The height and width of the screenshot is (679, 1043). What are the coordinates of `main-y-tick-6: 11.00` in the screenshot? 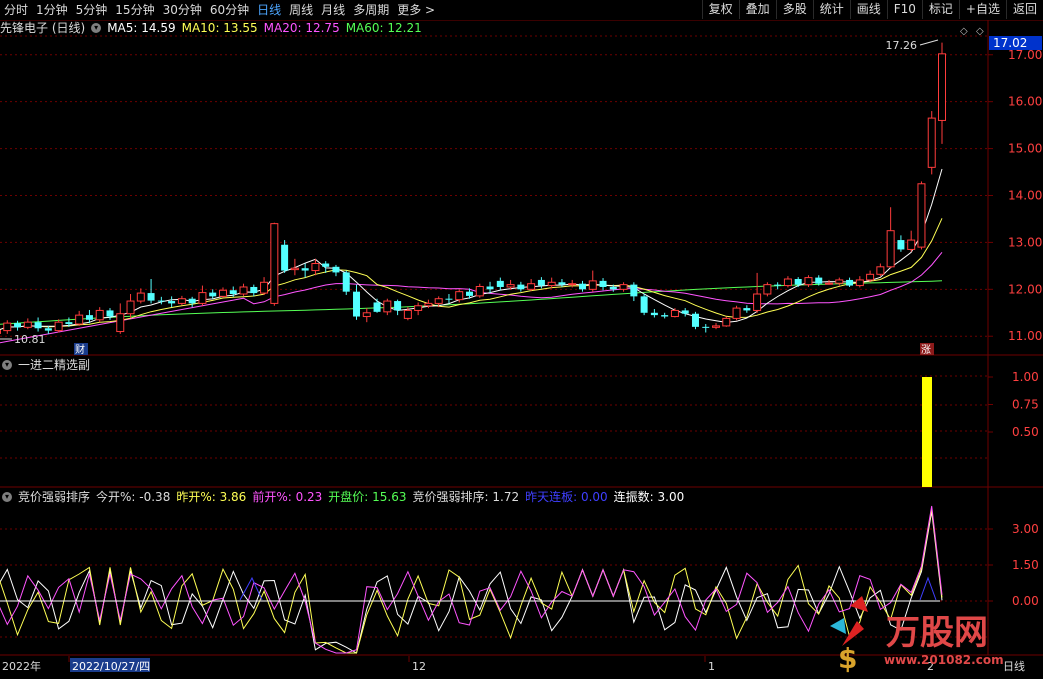 It's located at (1025, 336).